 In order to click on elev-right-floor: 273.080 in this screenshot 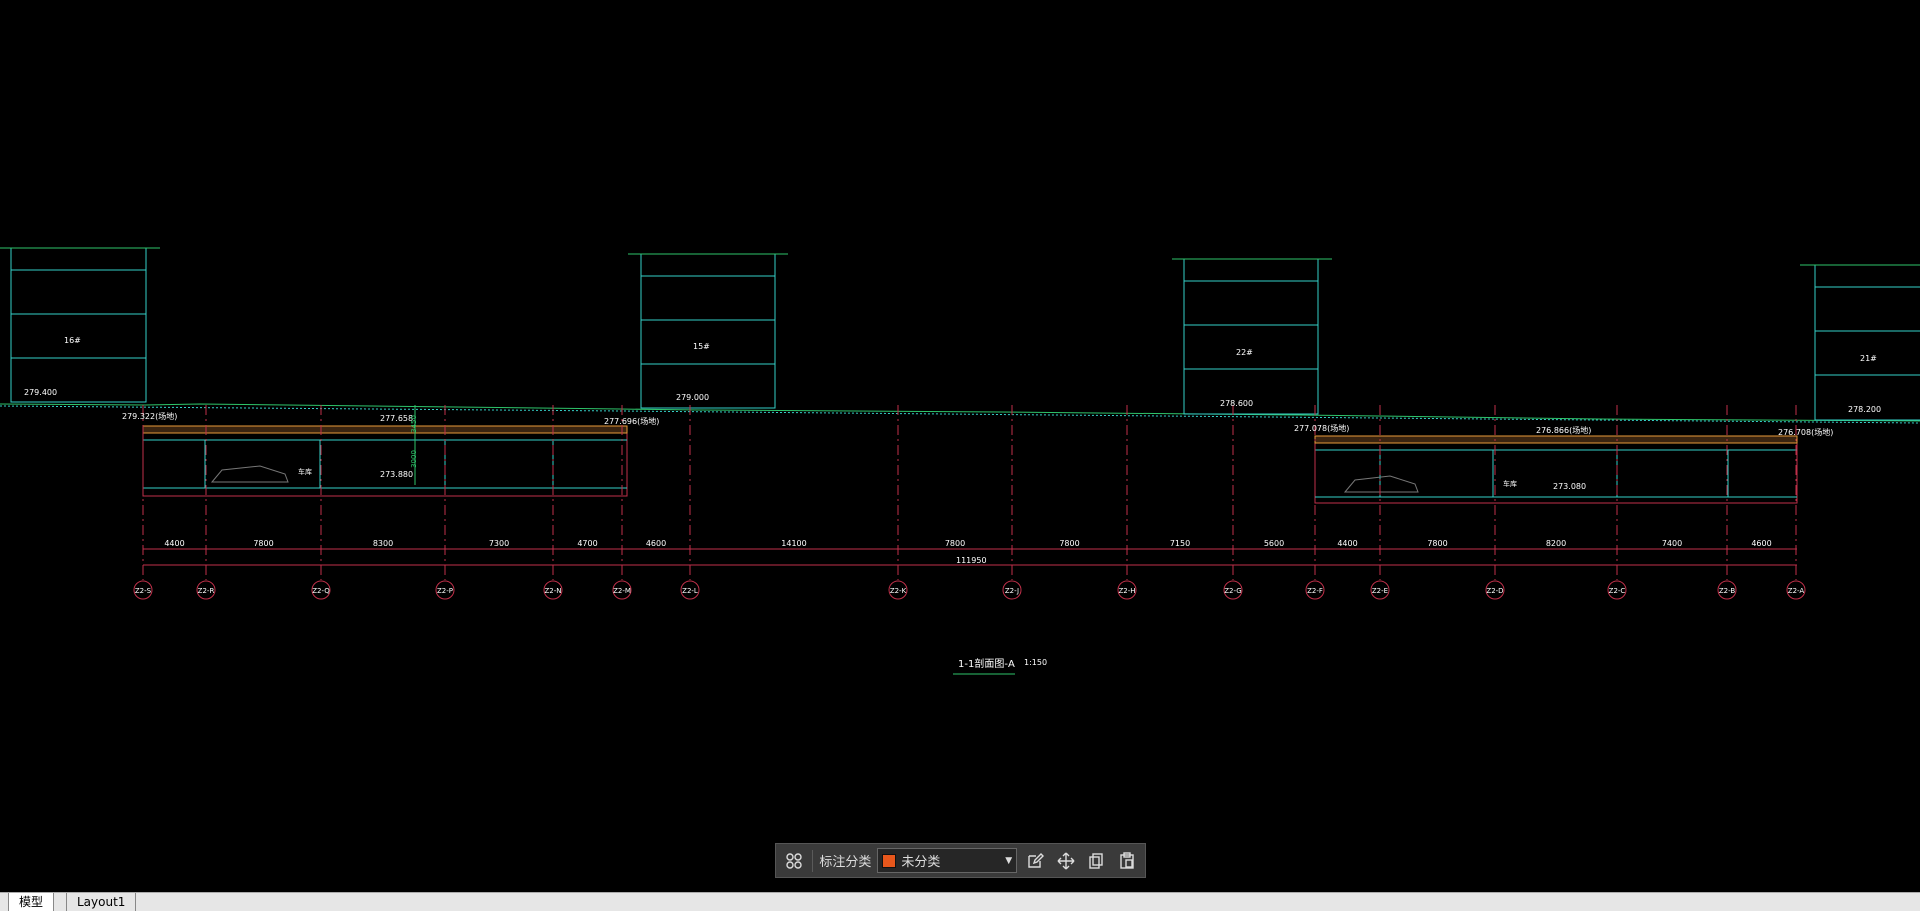, I will do `click(1570, 486)`.